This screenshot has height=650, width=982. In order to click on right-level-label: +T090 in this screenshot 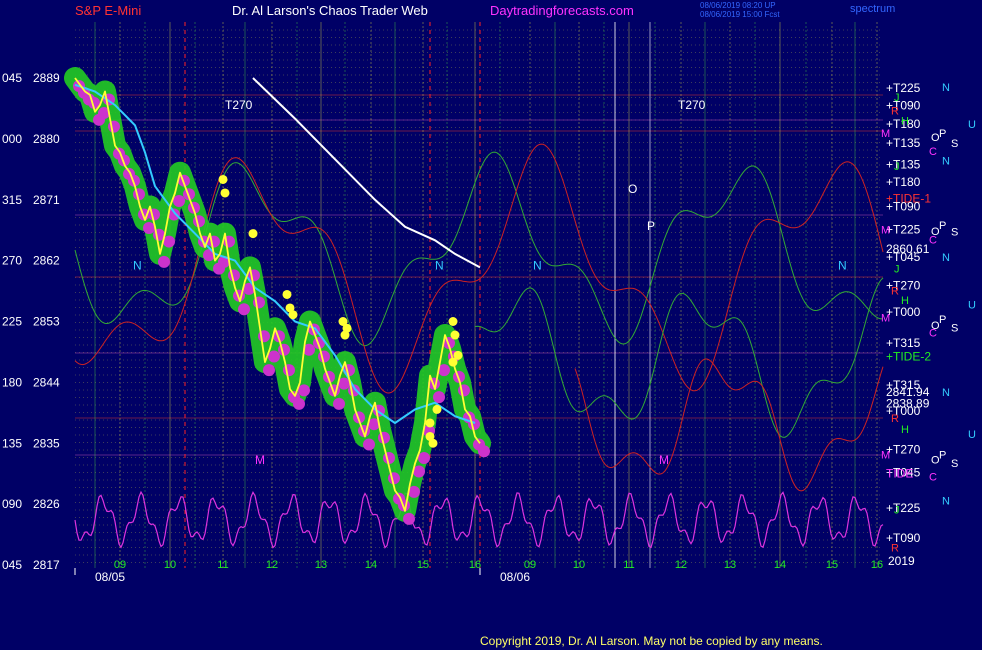, I will do `click(903, 207)`.